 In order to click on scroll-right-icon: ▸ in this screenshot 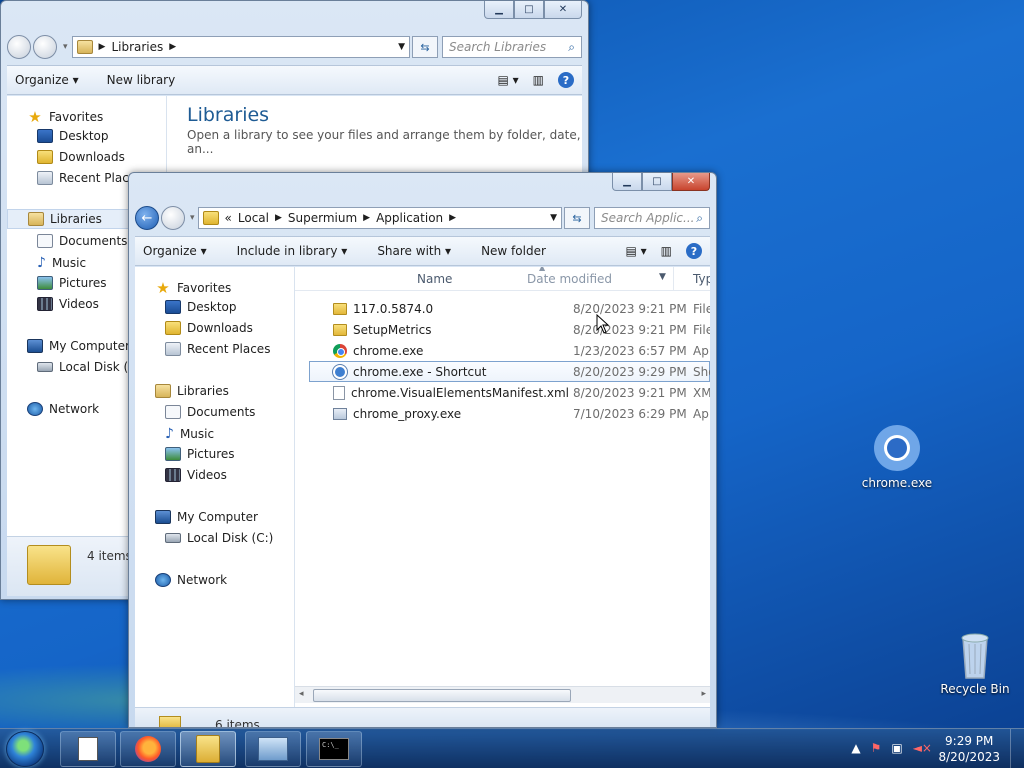, I will do `click(703, 694)`.